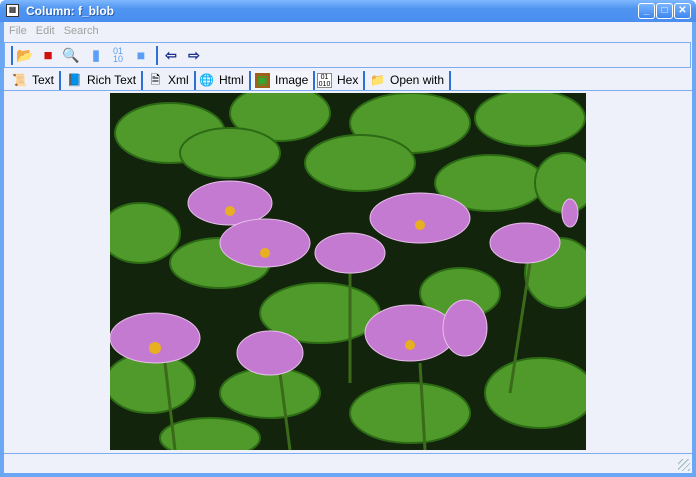 This screenshot has height=477, width=696. Describe the element at coordinates (12, 10) in the screenshot. I see `app-icon: ▦` at that location.